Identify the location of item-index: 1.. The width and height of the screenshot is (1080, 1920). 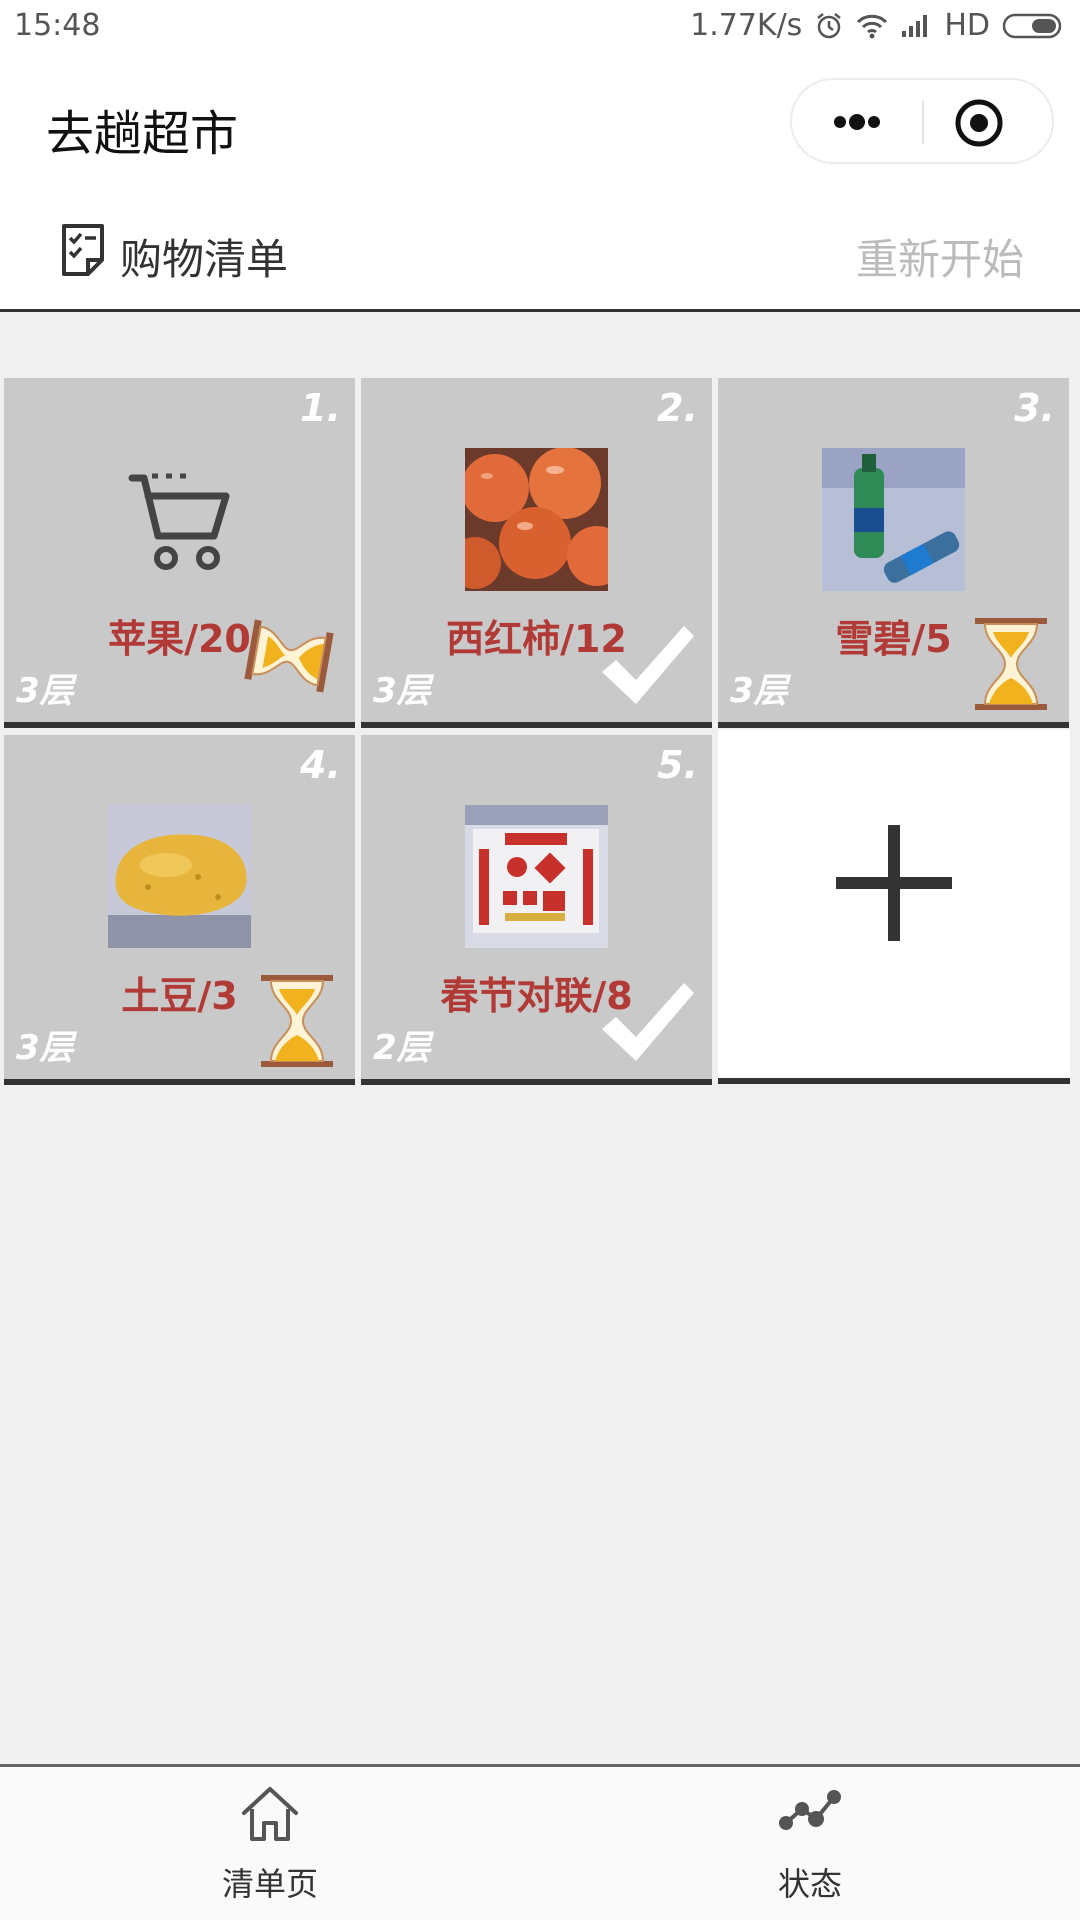
(320, 408).